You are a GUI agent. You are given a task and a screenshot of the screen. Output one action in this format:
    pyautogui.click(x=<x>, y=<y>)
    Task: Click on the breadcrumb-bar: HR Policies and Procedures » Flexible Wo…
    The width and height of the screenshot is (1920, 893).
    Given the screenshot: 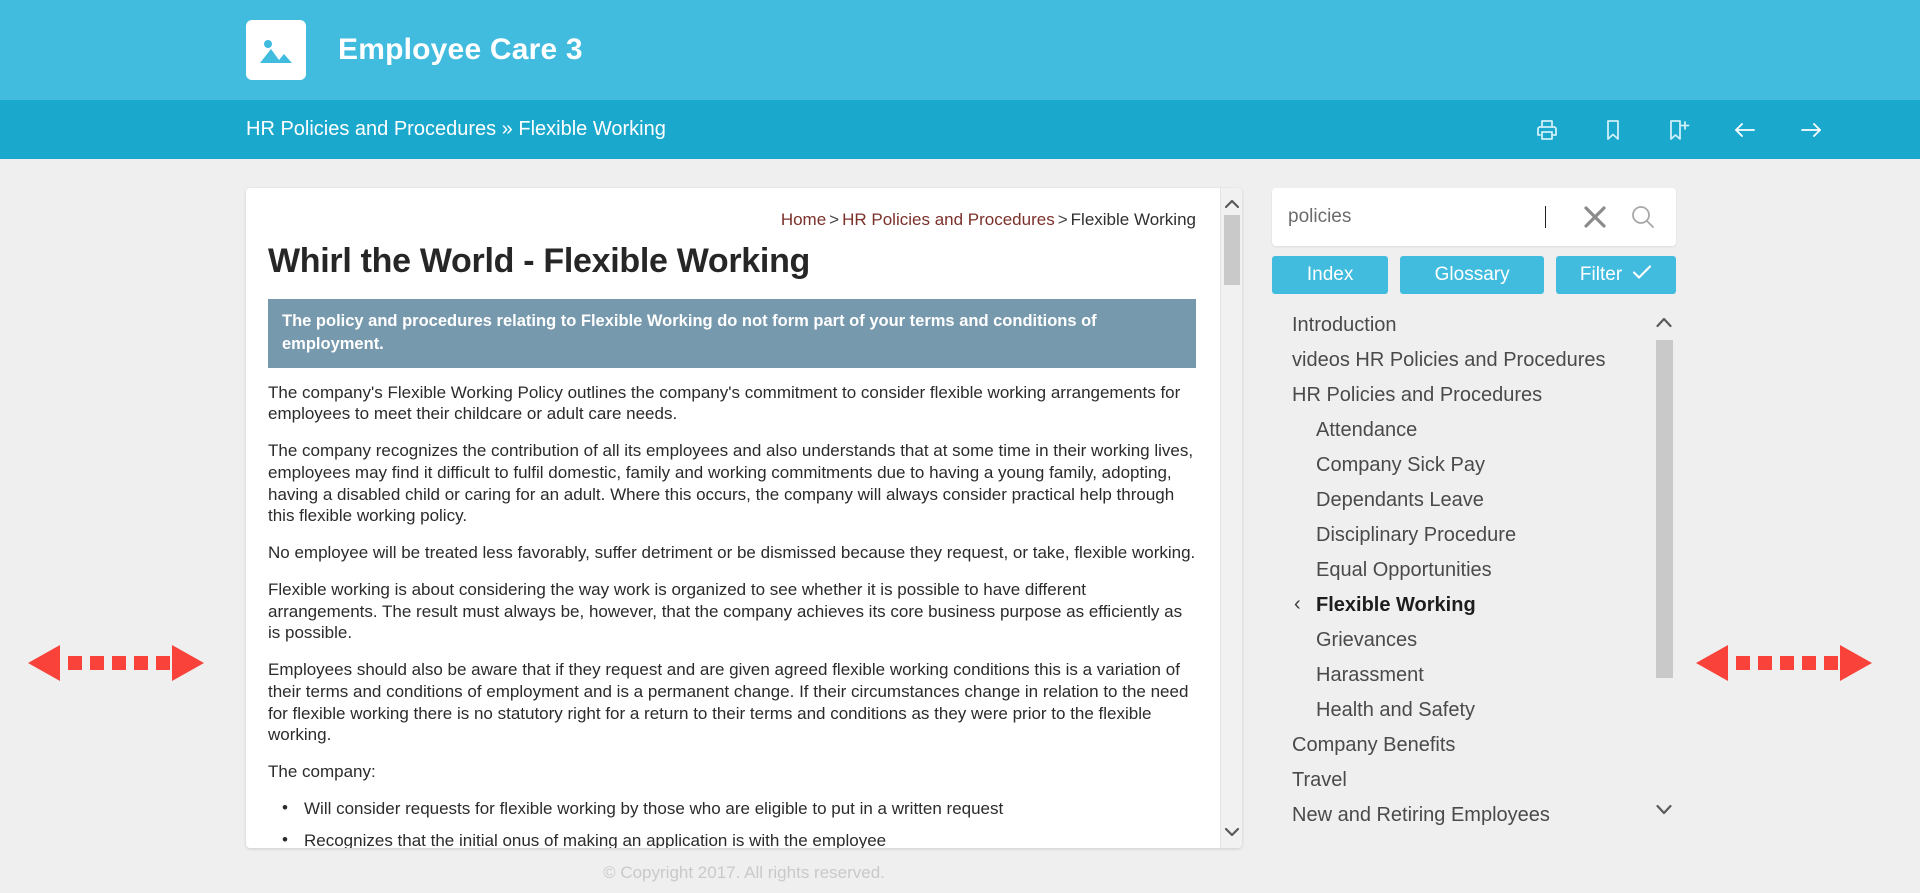 What is the action you would take?
    pyautogui.click(x=960, y=162)
    